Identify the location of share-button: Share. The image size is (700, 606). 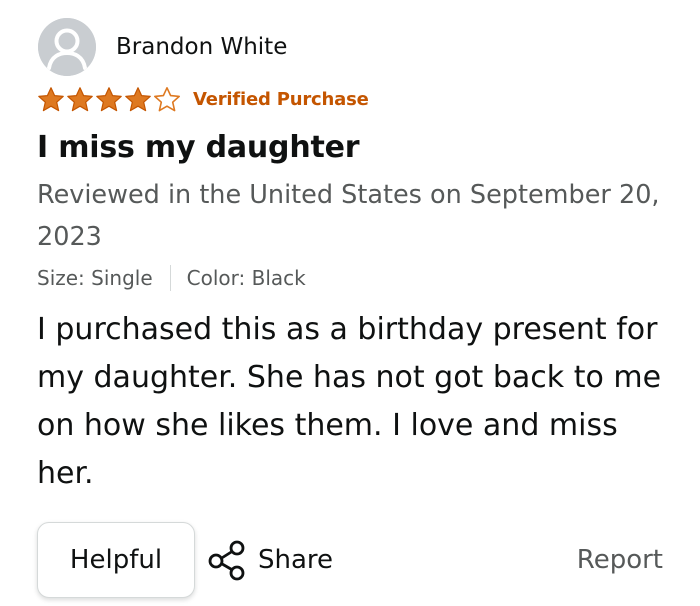
(270, 560).